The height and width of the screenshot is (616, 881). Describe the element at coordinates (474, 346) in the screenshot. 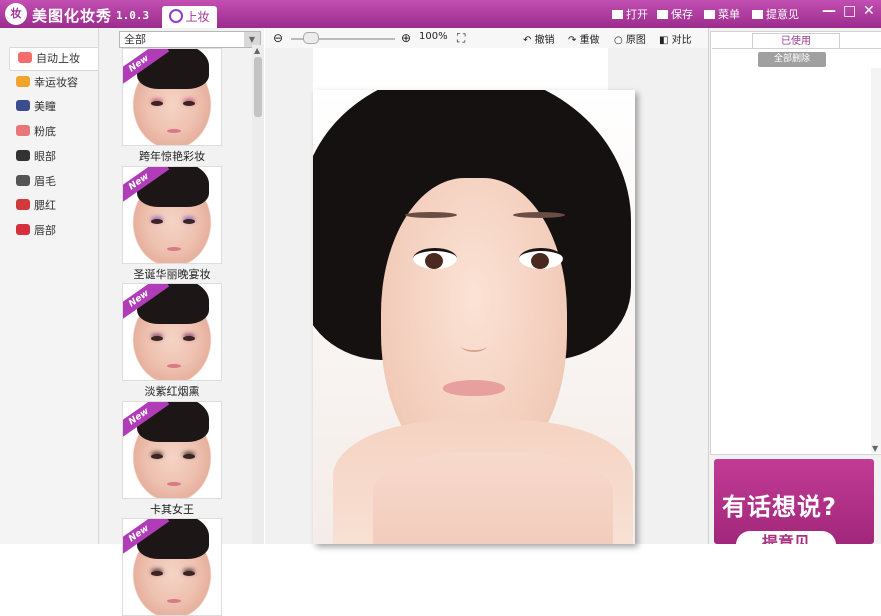

I see `photo-nose` at that location.